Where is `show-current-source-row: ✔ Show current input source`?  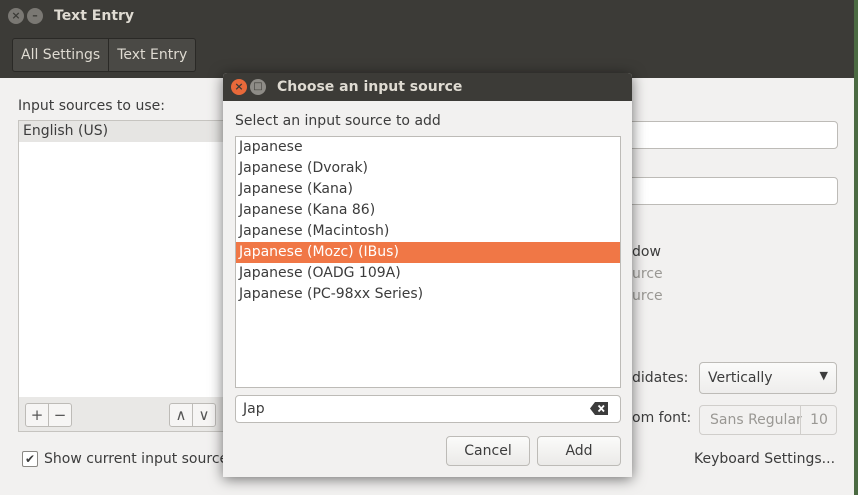
show-current-source-row: ✔ Show current input source is located at coordinates (125, 459).